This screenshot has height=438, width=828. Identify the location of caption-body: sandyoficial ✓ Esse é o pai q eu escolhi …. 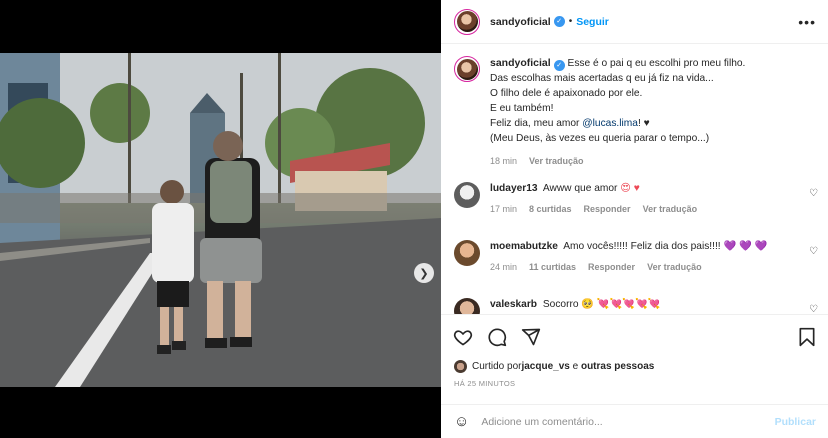
(650, 112).